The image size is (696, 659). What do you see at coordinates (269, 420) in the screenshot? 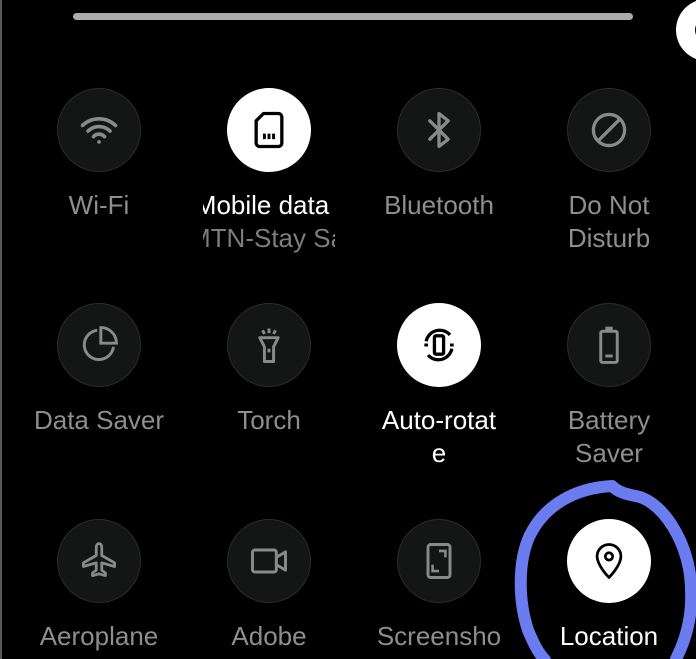
I see `tile-label: Torch` at bounding box center [269, 420].